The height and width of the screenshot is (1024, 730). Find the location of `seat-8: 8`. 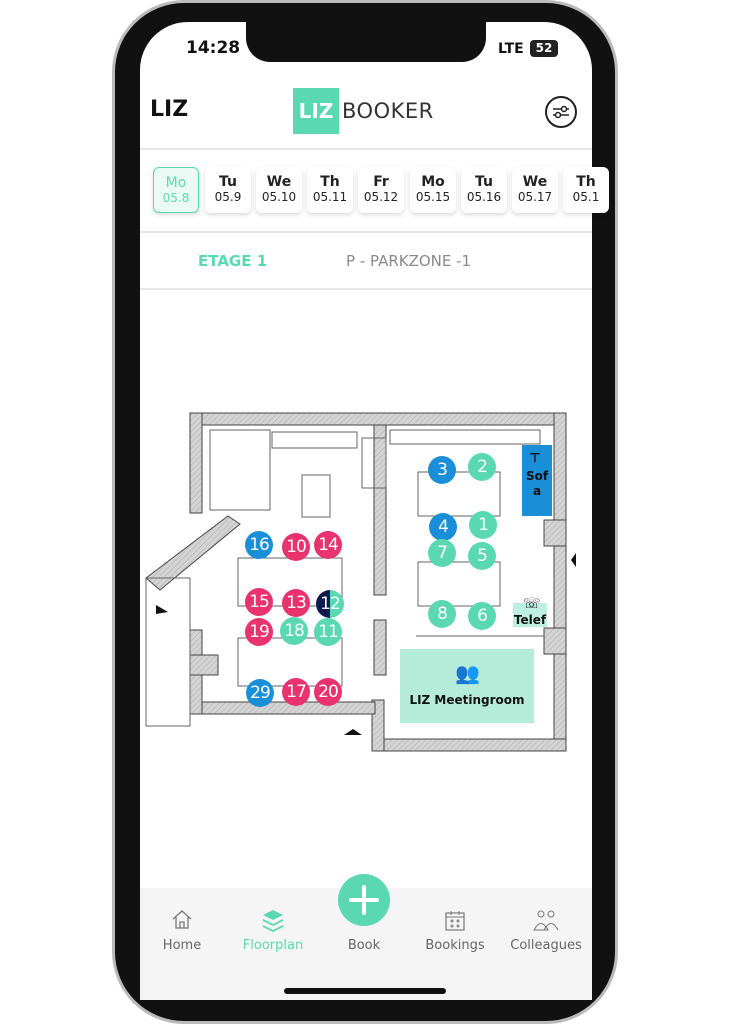

seat-8: 8 is located at coordinates (442, 614).